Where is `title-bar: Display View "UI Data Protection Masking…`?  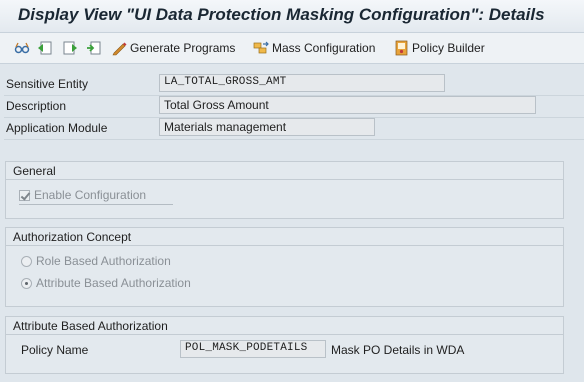 title-bar: Display View "UI Data Protection Masking… is located at coordinates (292, 16).